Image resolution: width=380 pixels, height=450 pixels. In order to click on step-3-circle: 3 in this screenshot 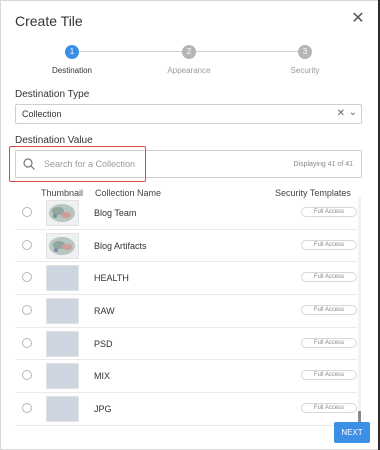, I will do `click(305, 52)`.